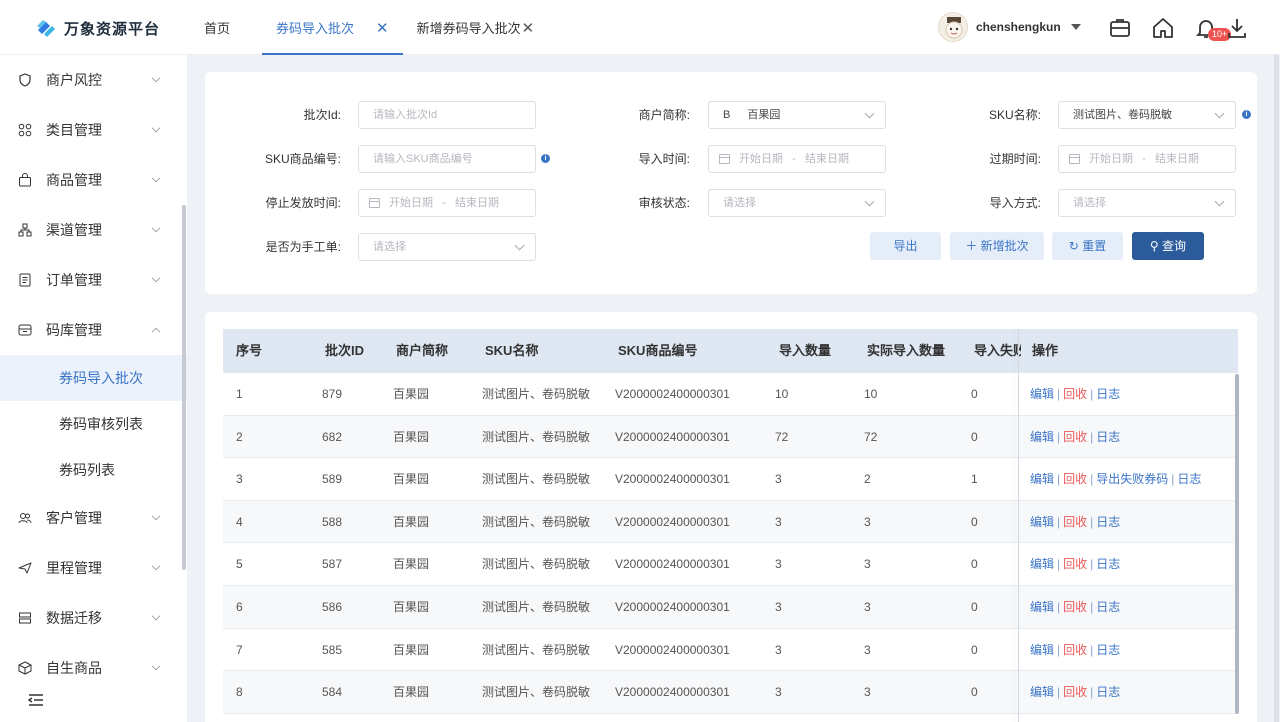  I want to click on toolbox-icon, so click(1120, 28).